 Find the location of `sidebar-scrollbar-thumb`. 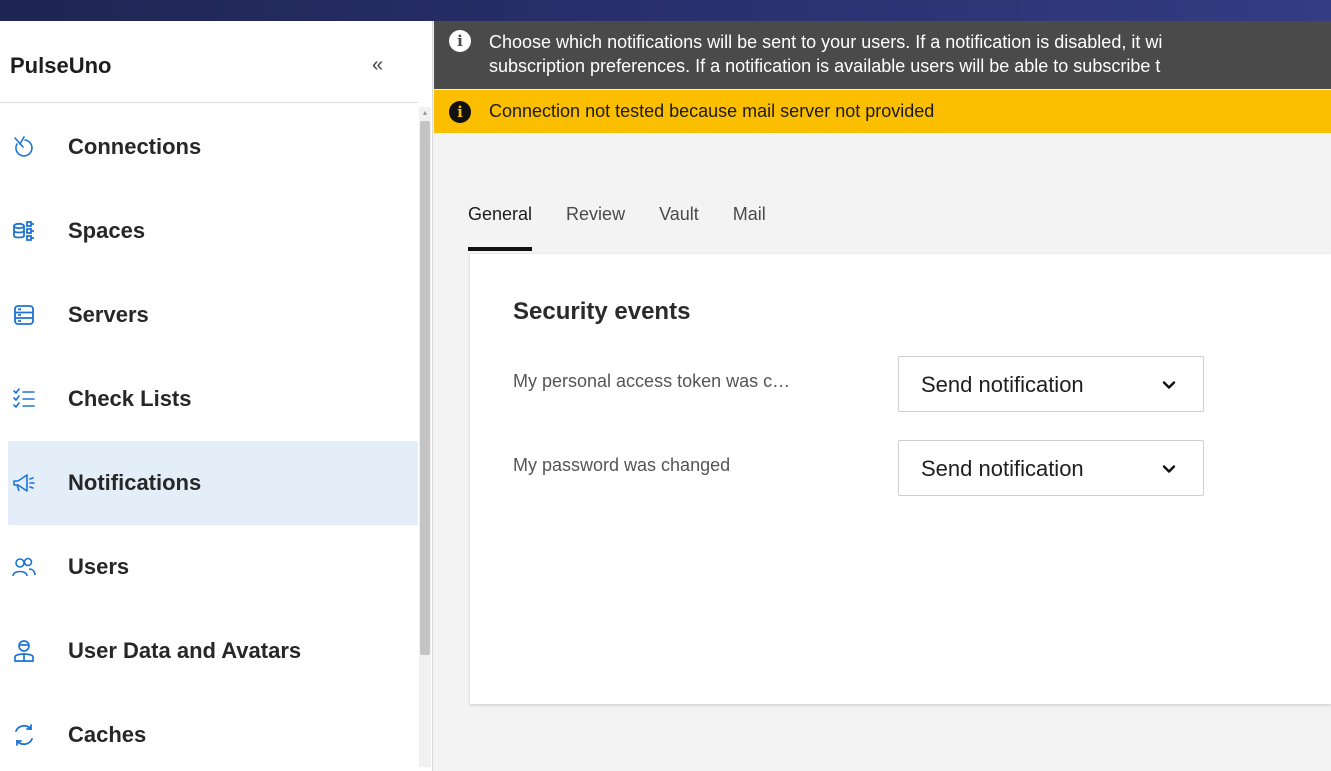

sidebar-scrollbar-thumb is located at coordinates (425, 388).